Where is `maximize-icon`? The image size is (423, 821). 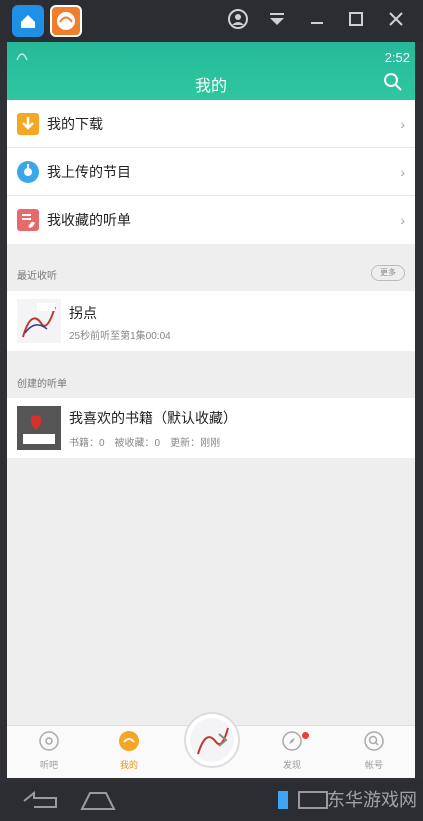
maximize-icon is located at coordinates (356, 21).